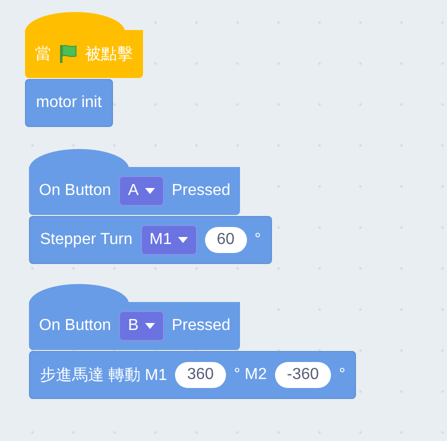 The image size is (447, 441). I want to click on block-label: motor init, so click(69, 103).